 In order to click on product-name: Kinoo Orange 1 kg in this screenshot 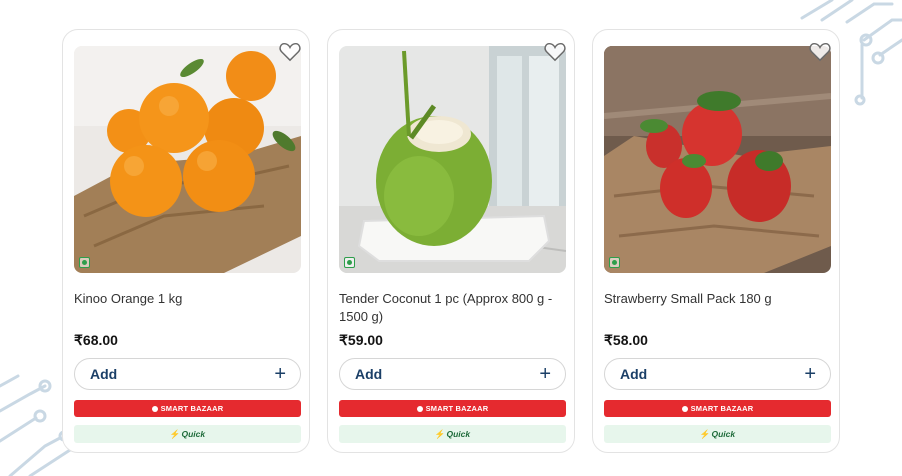, I will do `click(187, 299)`.